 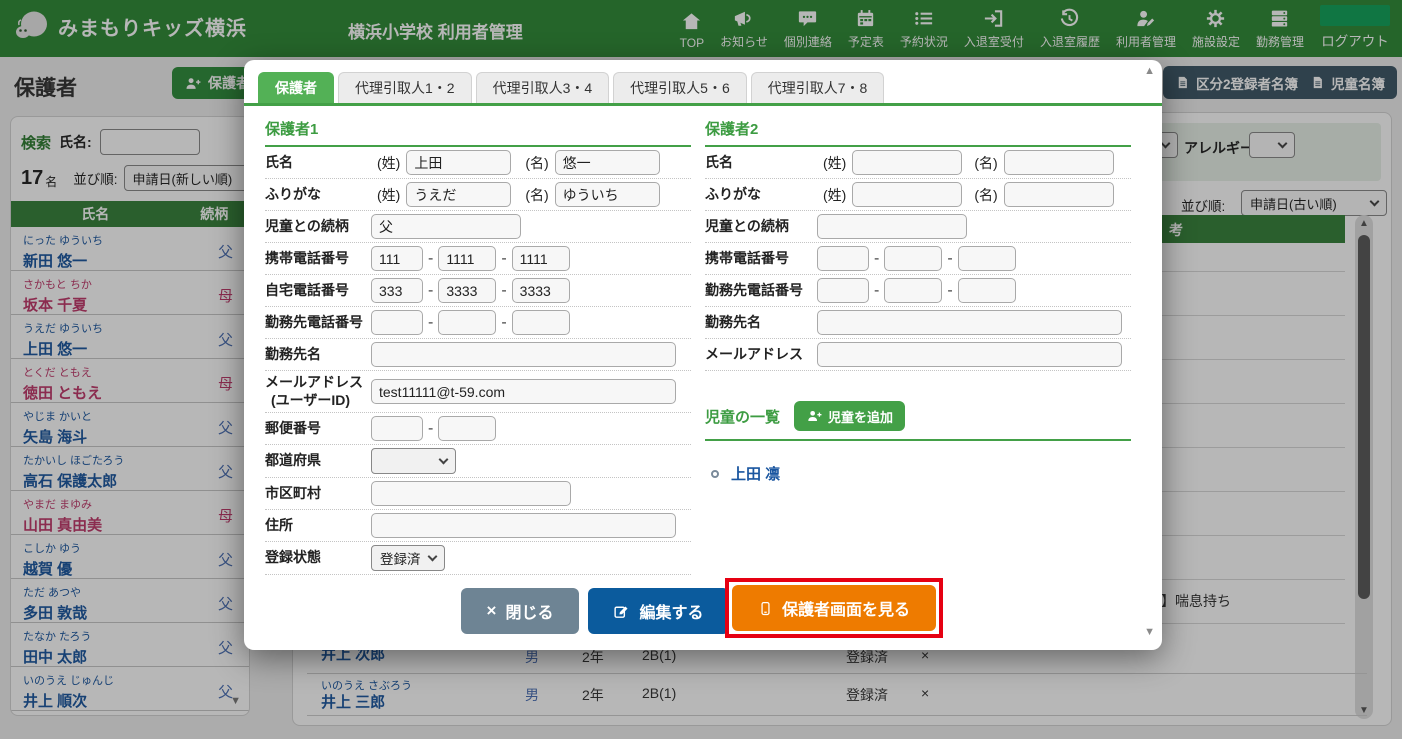 I want to click on g1-first-name-input, so click(x=607, y=162).